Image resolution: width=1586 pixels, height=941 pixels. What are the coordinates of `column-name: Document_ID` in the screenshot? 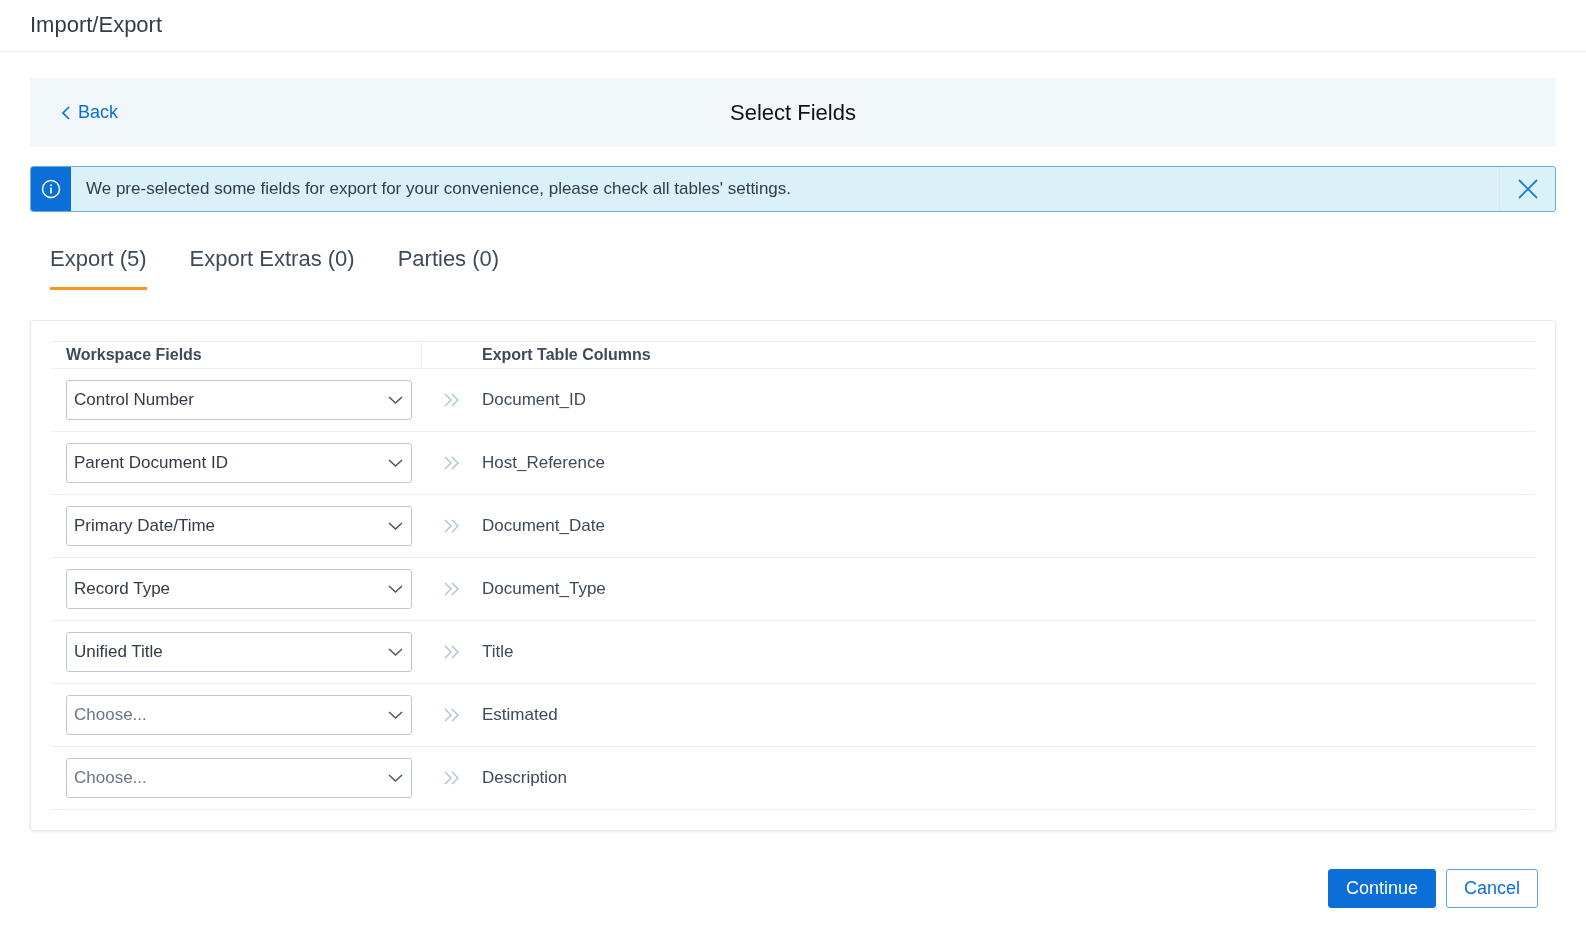 It's located at (534, 400).